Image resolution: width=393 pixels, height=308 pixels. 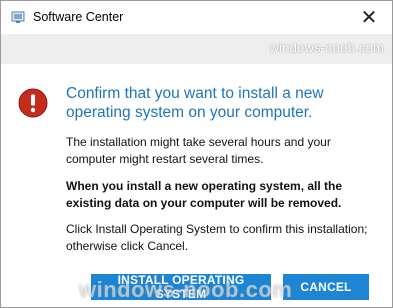 I want to click on header-band: windows-noob.com, so click(x=196, y=49).